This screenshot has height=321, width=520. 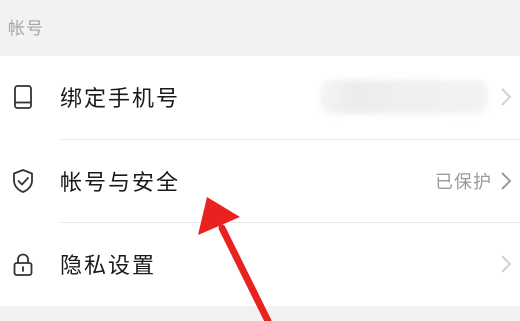 I want to click on lock-icon, so click(x=23, y=264).